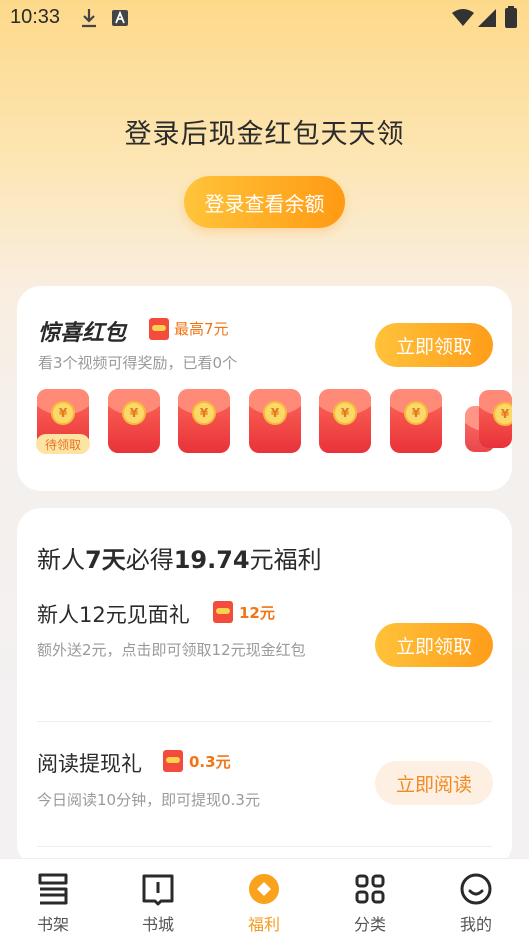 This screenshot has height=940, width=529. What do you see at coordinates (113, 615) in the screenshot?
I see `gift-item-title: 新人12元见面礼` at bounding box center [113, 615].